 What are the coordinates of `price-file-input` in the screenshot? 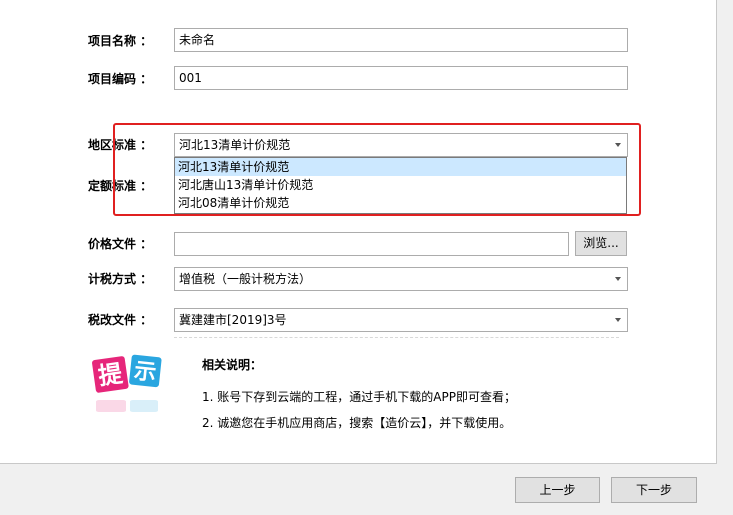 It's located at (371, 244).